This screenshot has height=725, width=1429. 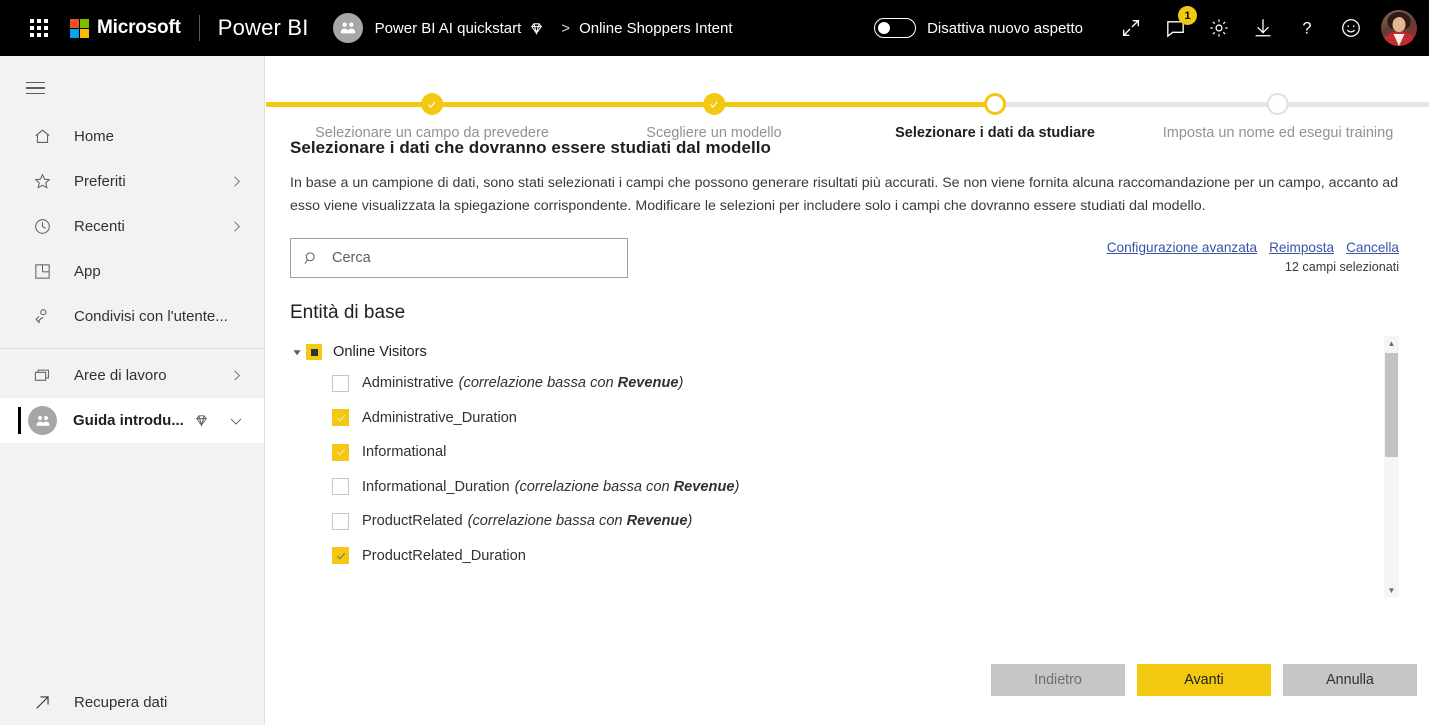 I want to click on expand-icon, so click(x=1131, y=28).